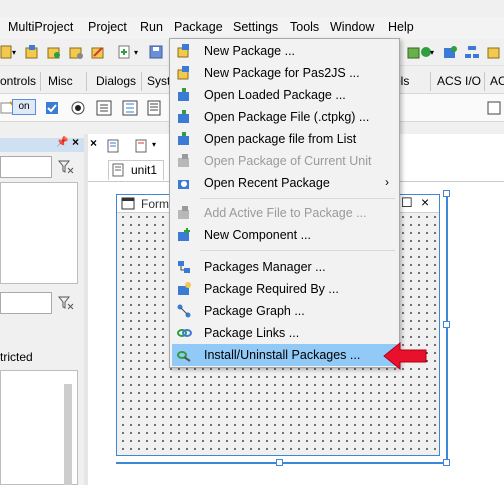  Describe the element at coordinates (446, 324) in the screenshot. I see `resize-handle-right` at that location.